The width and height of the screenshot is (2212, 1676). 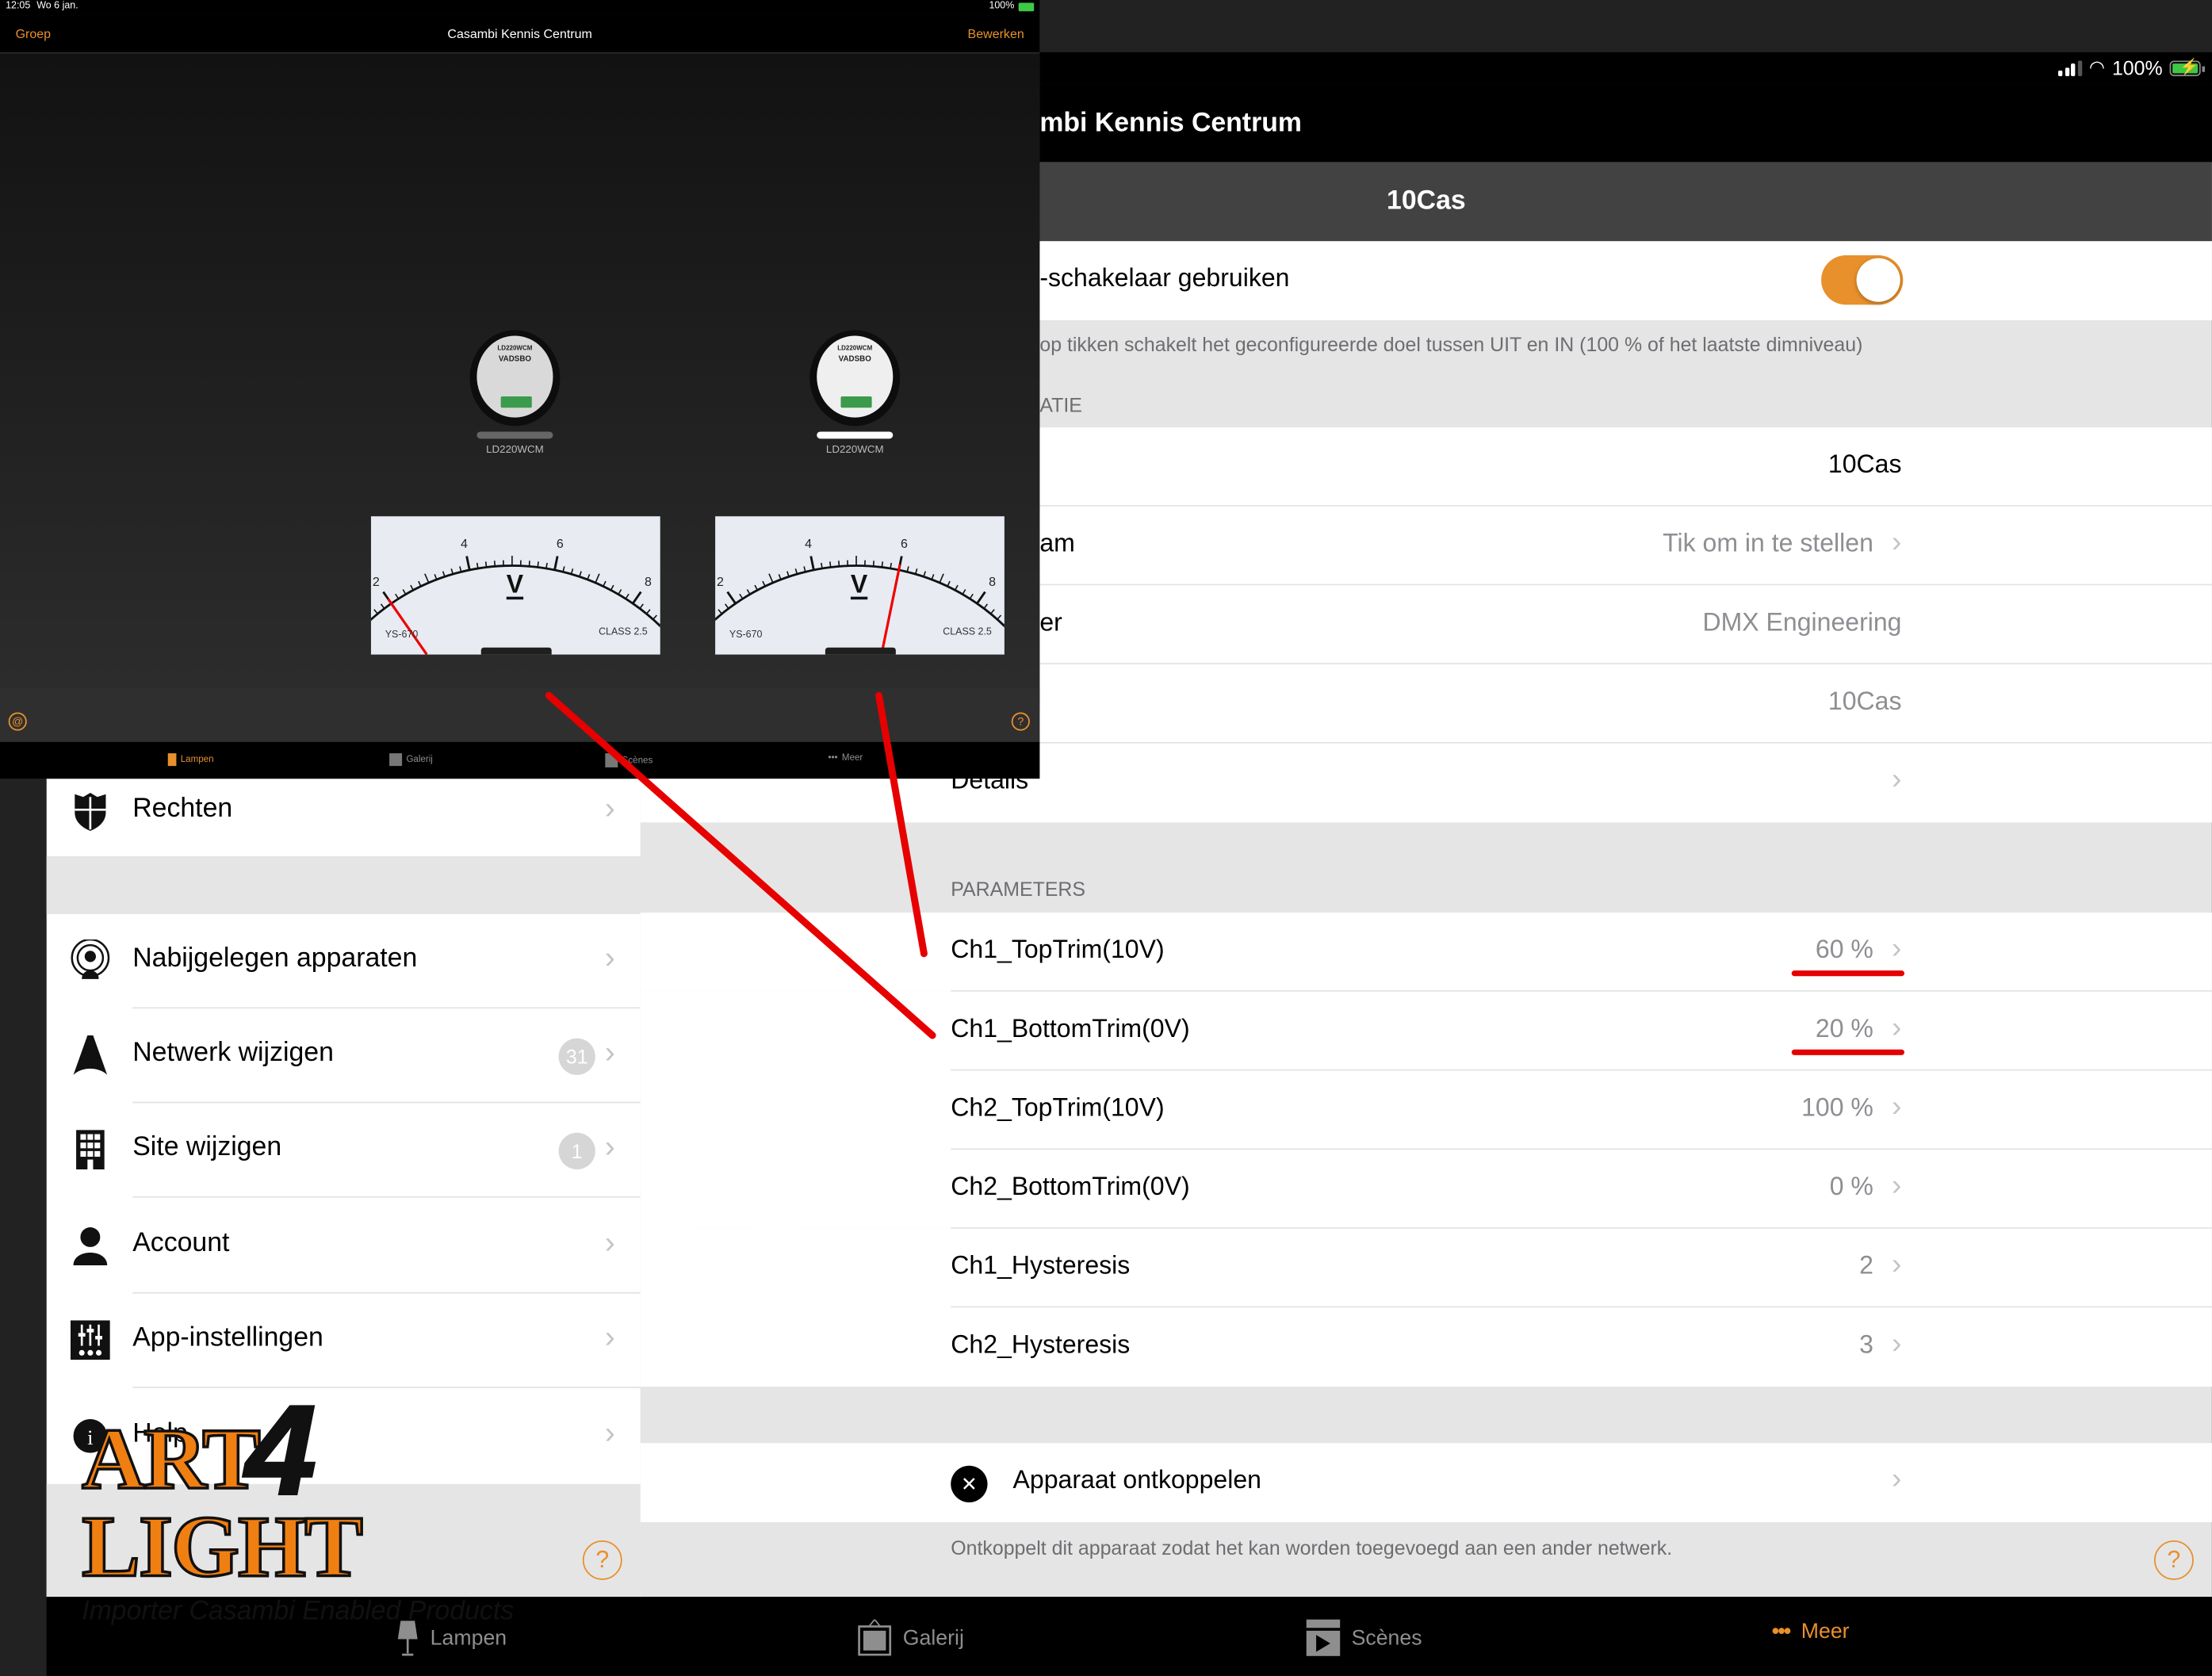 I want to click on menu-item-nearby-devices: Nabijgelegen apparaten ›, so click(x=344, y=961).